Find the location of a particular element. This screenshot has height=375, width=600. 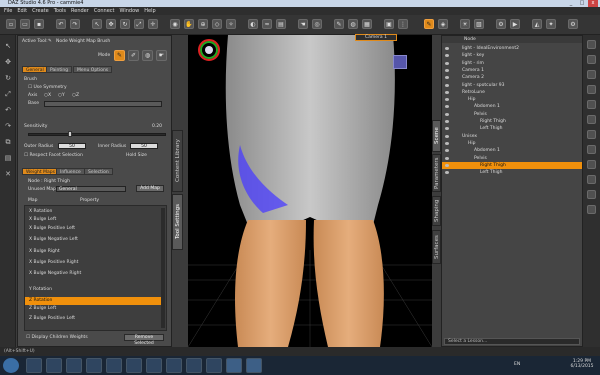

list-item: Z Bulge Positive Left is located at coordinates (99, 319).